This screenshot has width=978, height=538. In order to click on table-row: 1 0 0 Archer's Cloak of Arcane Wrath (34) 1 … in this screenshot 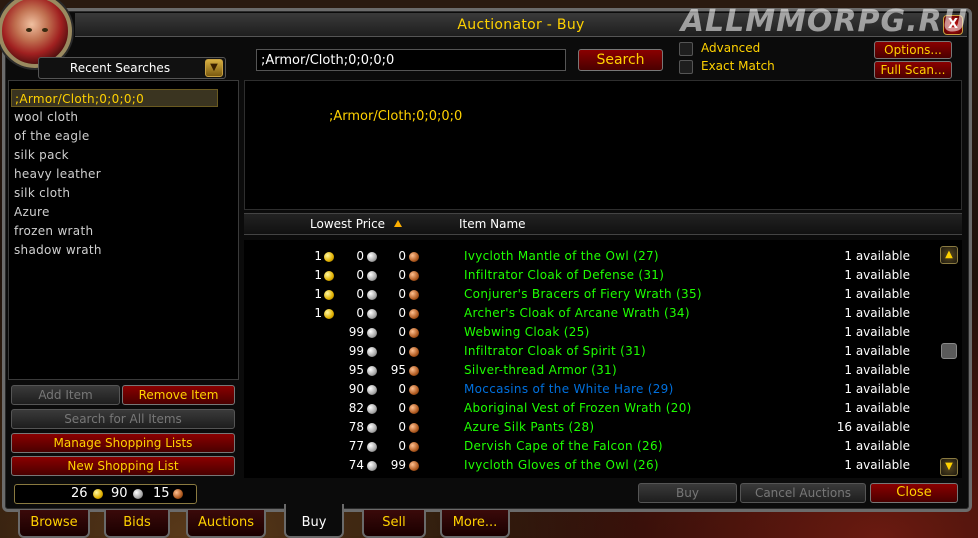, I will do `click(589, 312)`.